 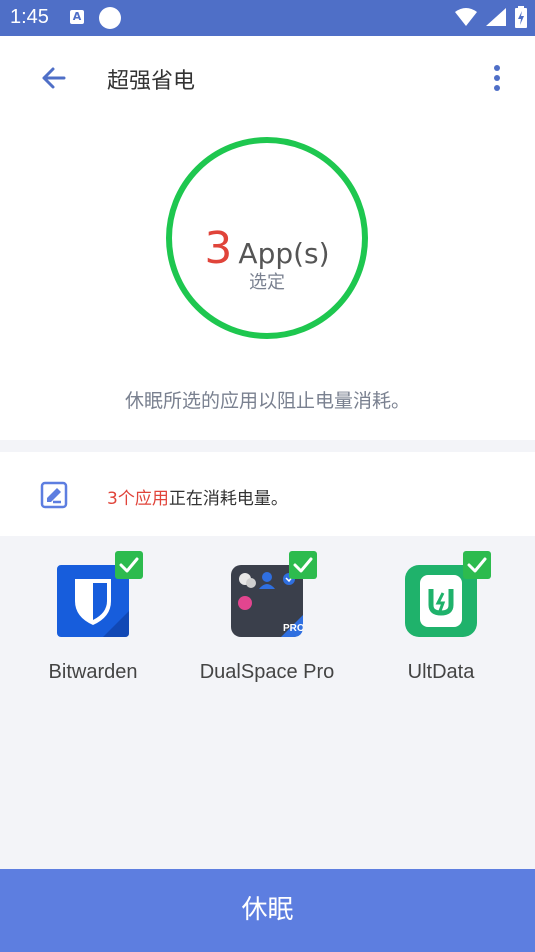 I want to click on arrow-left-icon, so click(x=54, y=78).